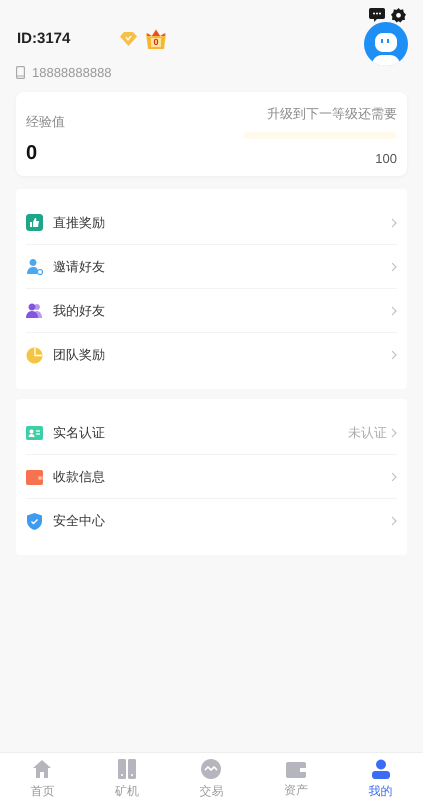 The image size is (423, 806). I want to click on crown-badge: 0, so click(156, 39).